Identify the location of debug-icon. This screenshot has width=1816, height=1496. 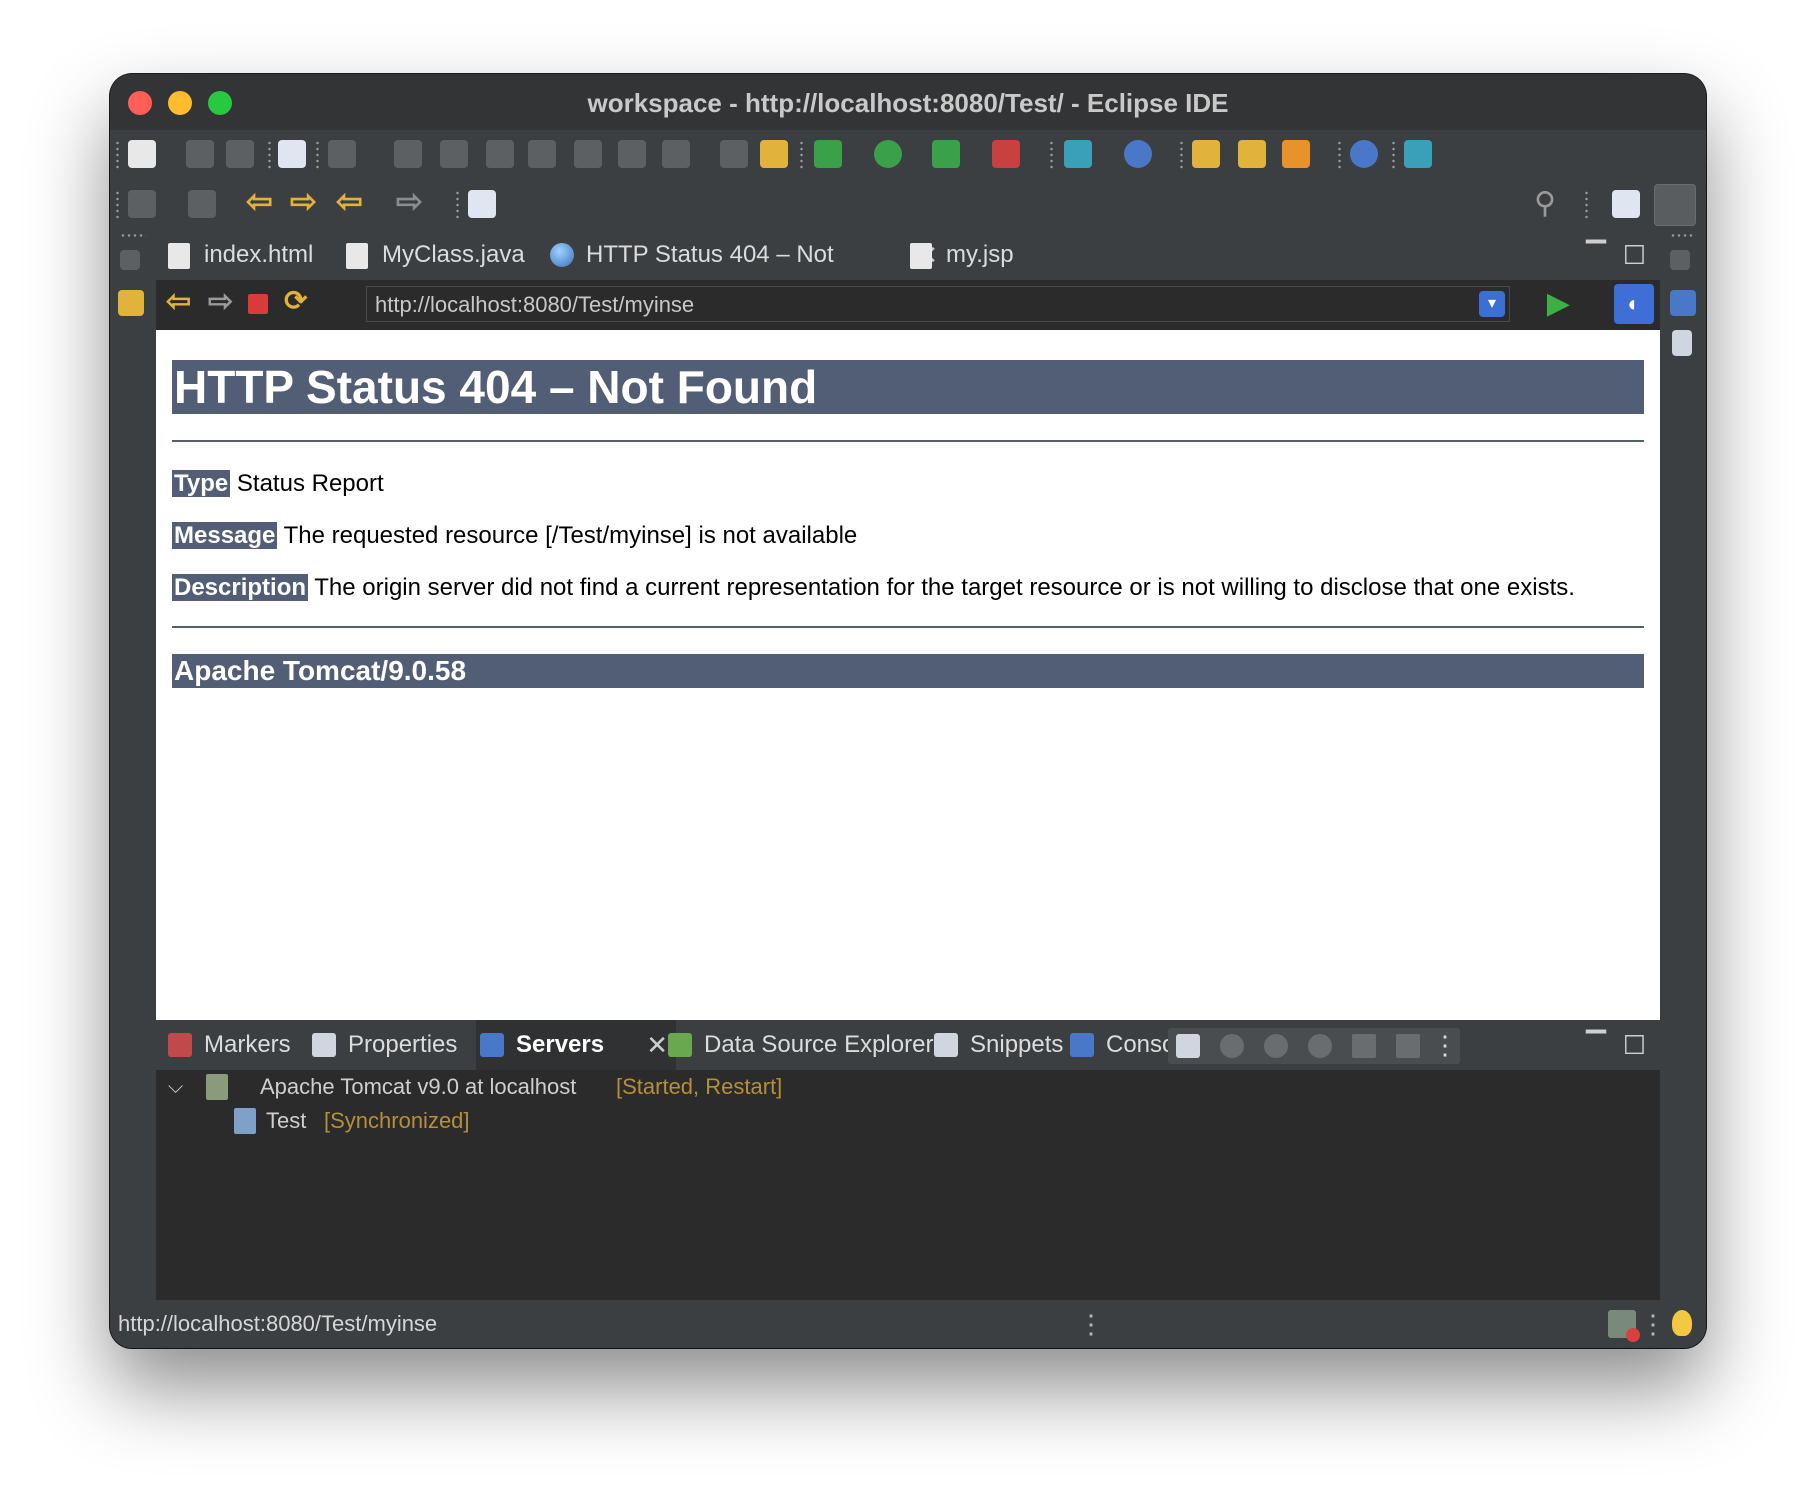
(828, 154).